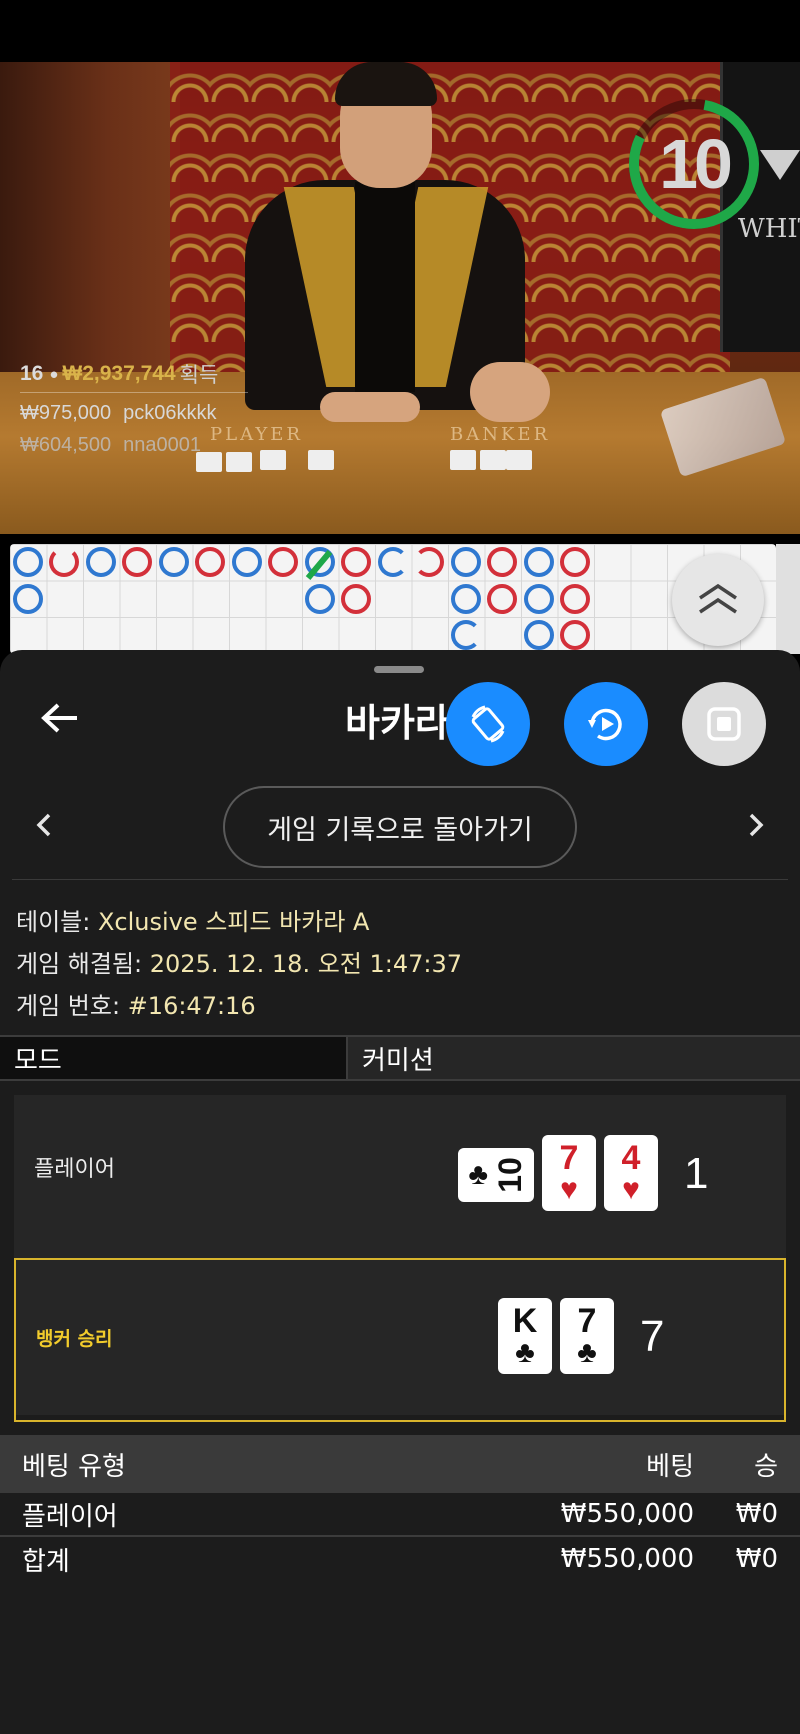 The height and width of the screenshot is (1734, 800). Describe the element at coordinates (385, 236) in the screenshot. I see `dealer` at that location.